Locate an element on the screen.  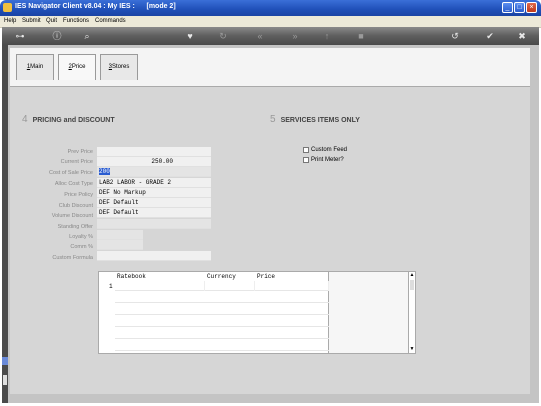
label-comm: Comm % is located at coordinates (81, 247).